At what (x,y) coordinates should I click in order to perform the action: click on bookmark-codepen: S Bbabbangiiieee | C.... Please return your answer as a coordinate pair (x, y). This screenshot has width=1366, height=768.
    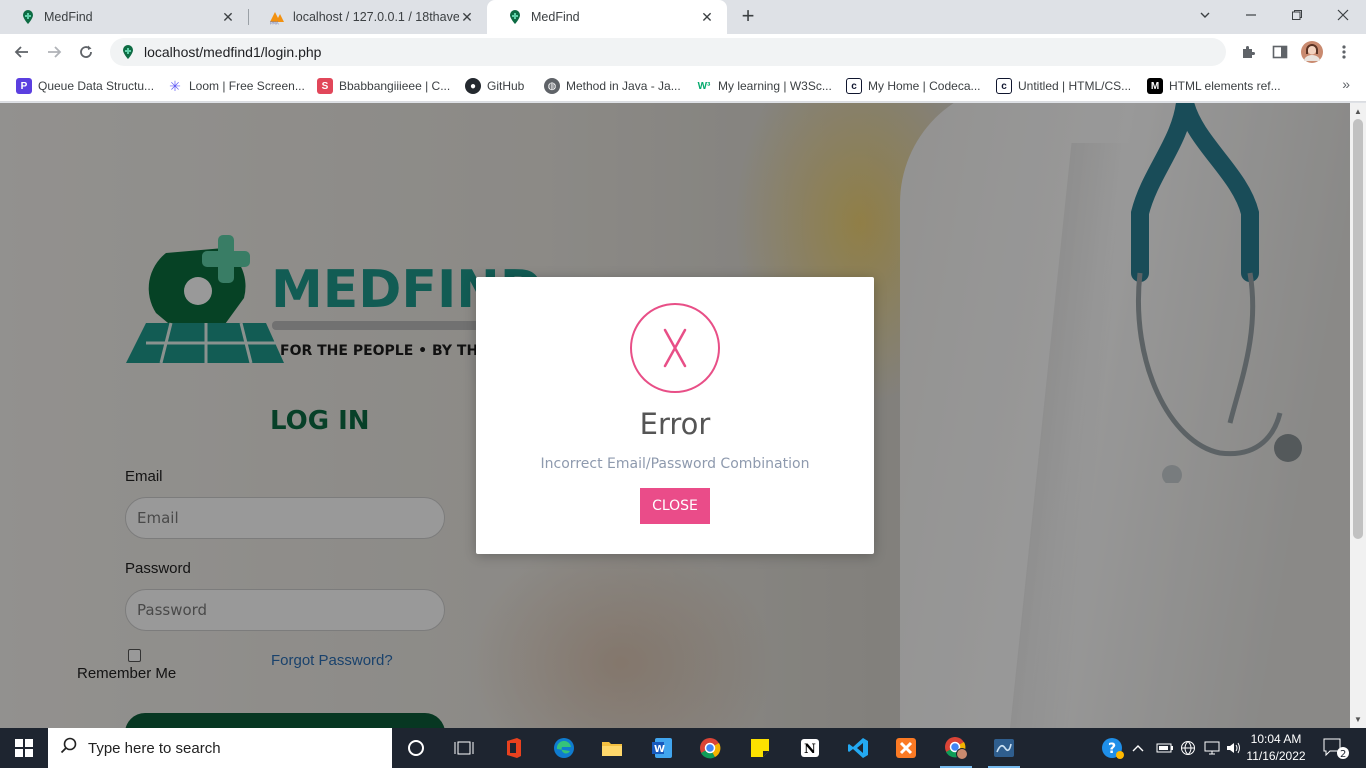
    Looking at the image, I should click on (383, 86).